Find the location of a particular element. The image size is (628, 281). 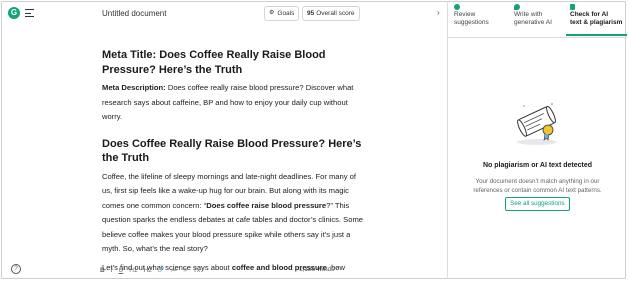

certificate-scroll-icon is located at coordinates (537, 123).